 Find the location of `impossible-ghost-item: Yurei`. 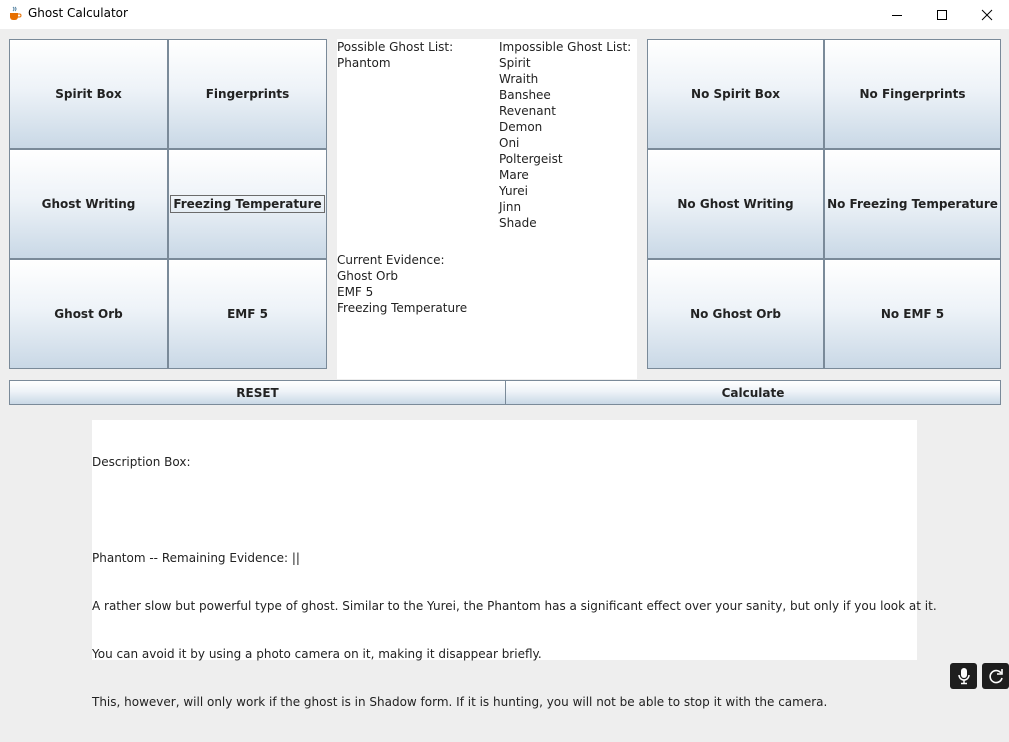

impossible-ghost-item: Yurei is located at coordinates (513, 191).